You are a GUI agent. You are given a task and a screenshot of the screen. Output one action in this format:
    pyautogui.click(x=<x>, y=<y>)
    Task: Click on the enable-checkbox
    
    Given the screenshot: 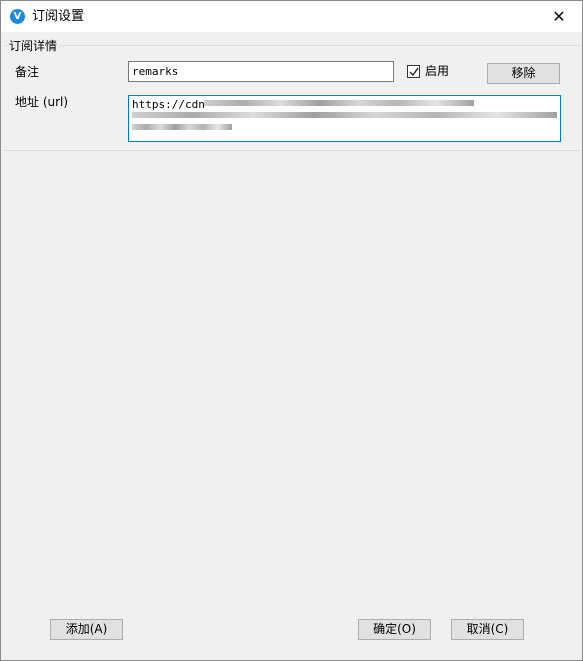 What is the action you would take?
    pyautogui.click(x=413, y=71)
    